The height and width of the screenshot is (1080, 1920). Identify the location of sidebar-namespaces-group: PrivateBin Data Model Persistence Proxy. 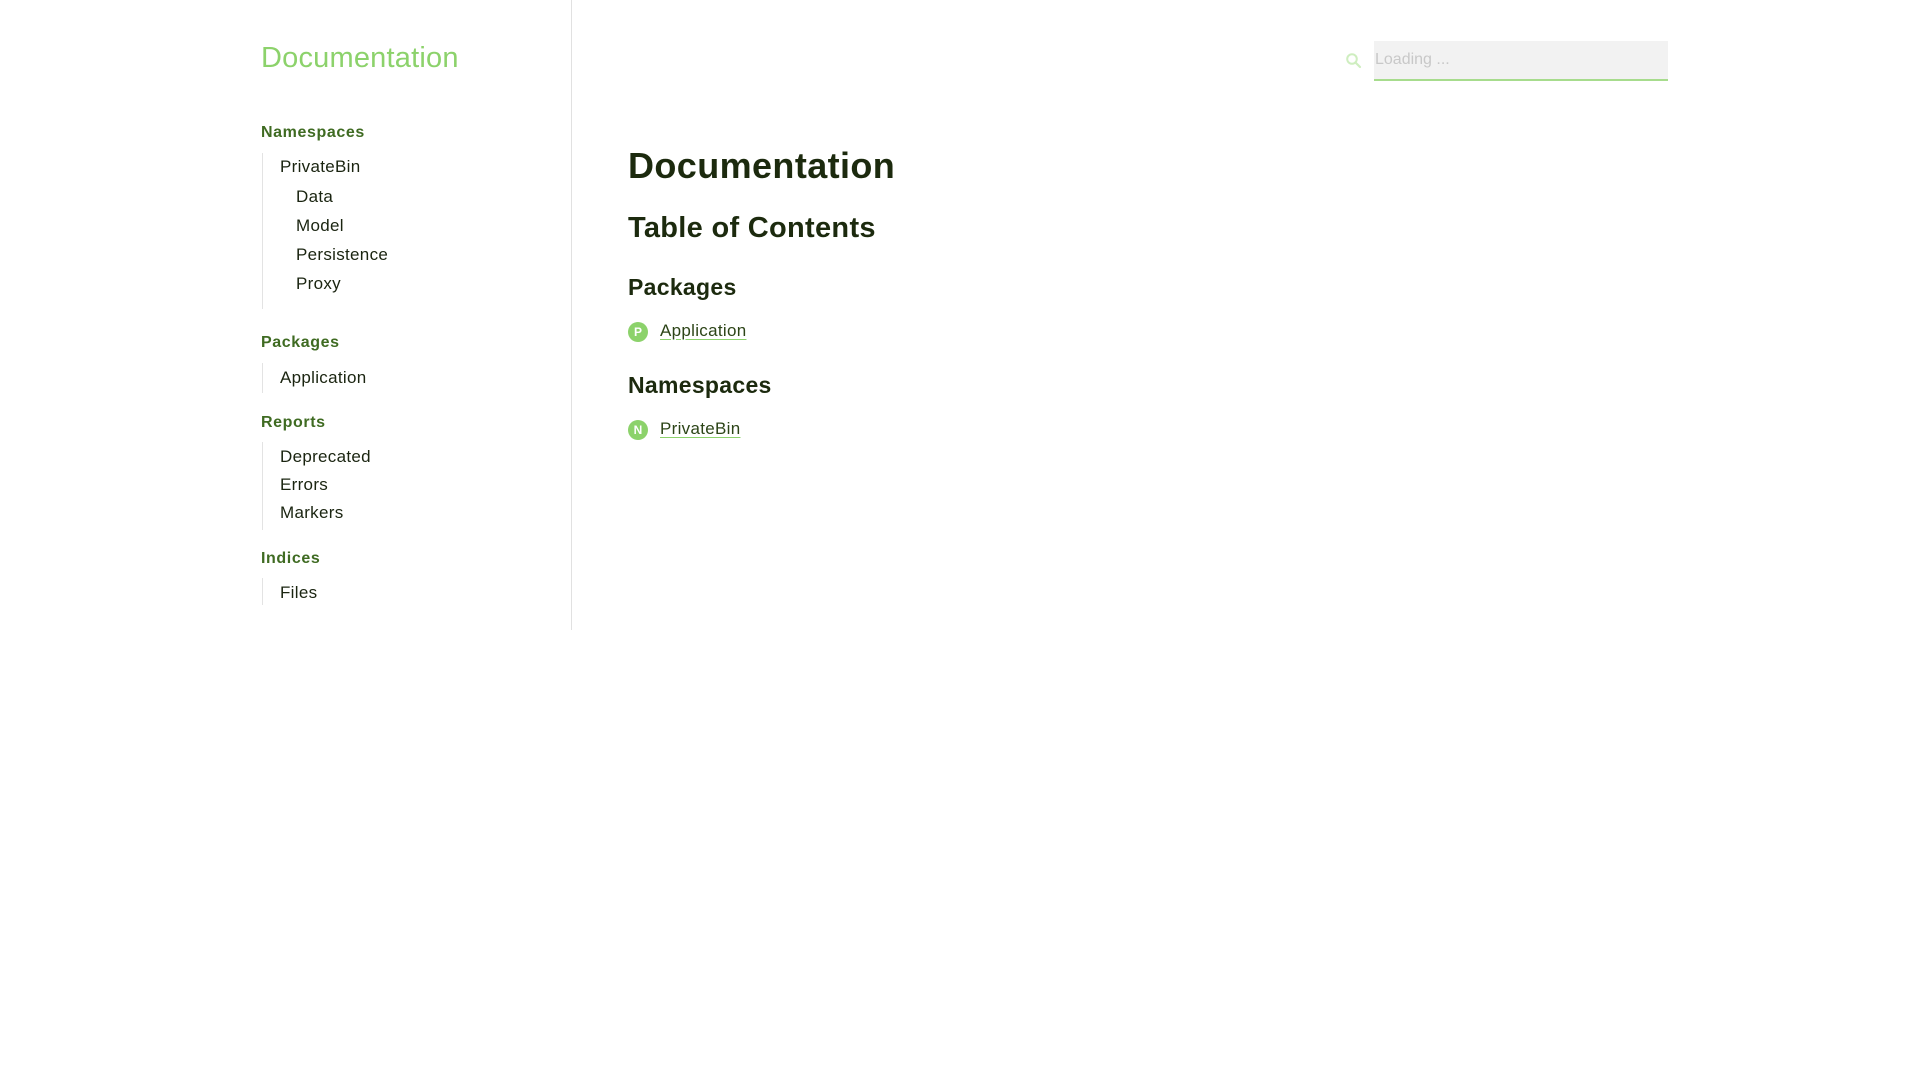
(325, 231).